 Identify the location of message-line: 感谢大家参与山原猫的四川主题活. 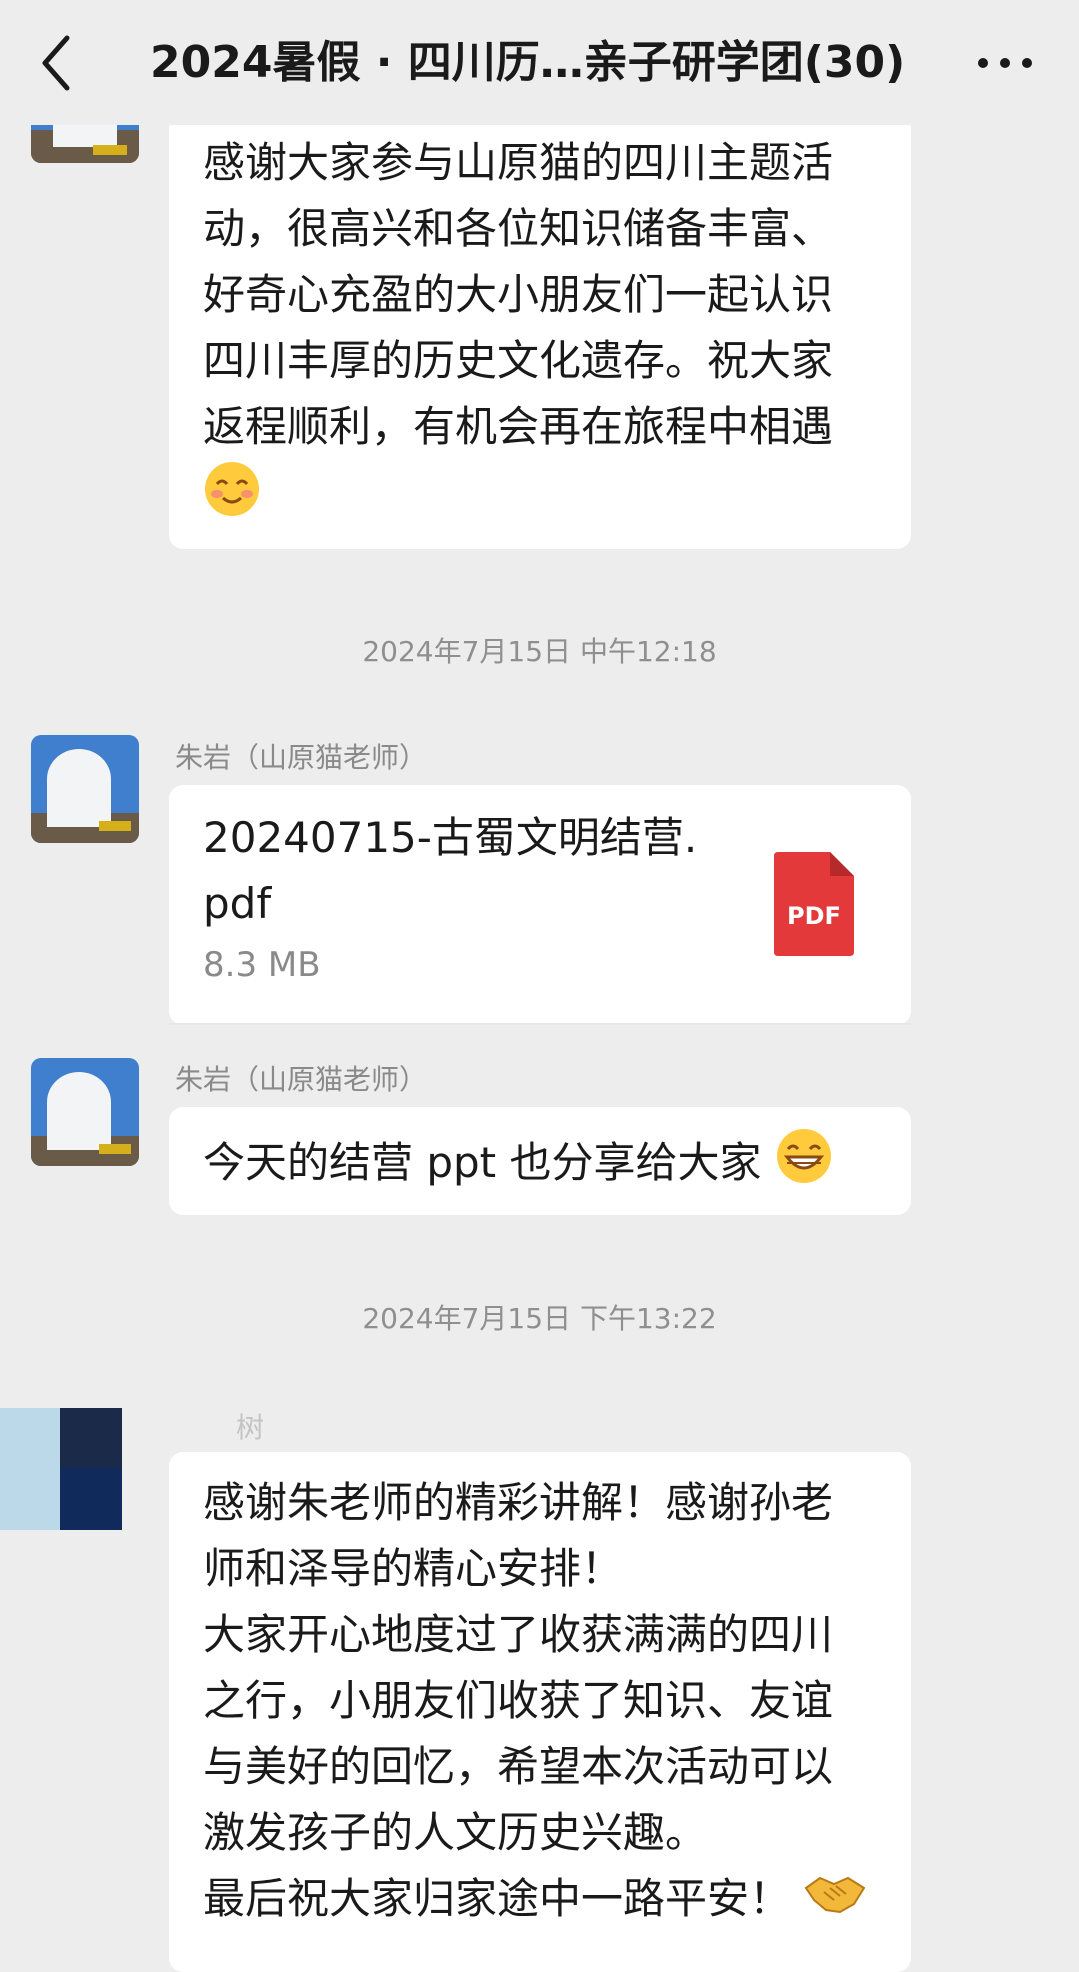
(518, 162).